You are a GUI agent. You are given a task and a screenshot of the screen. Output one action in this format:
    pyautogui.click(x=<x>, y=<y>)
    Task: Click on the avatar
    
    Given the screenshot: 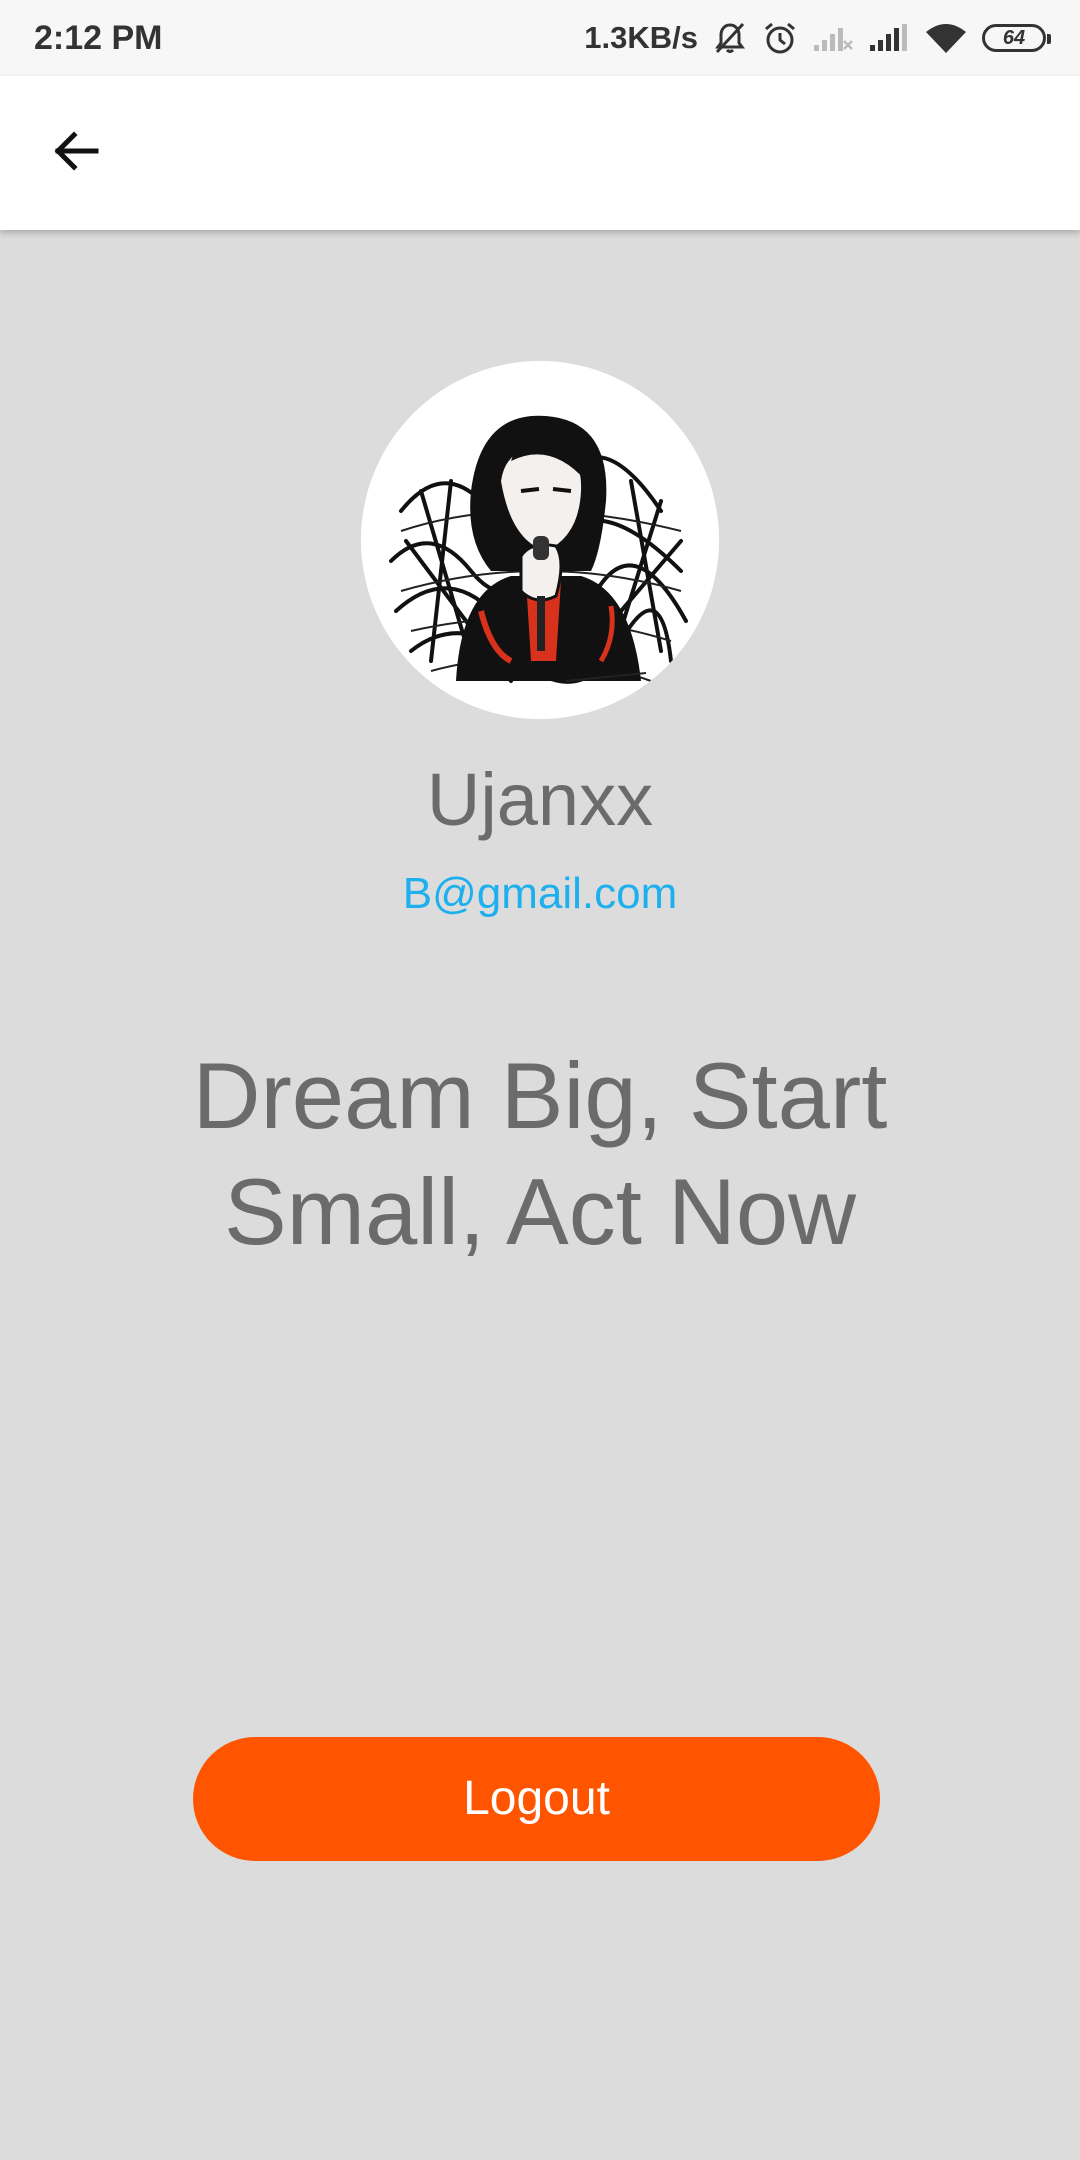 What is the action you would take?
    pyautogui.click(x=540, y=540)
    